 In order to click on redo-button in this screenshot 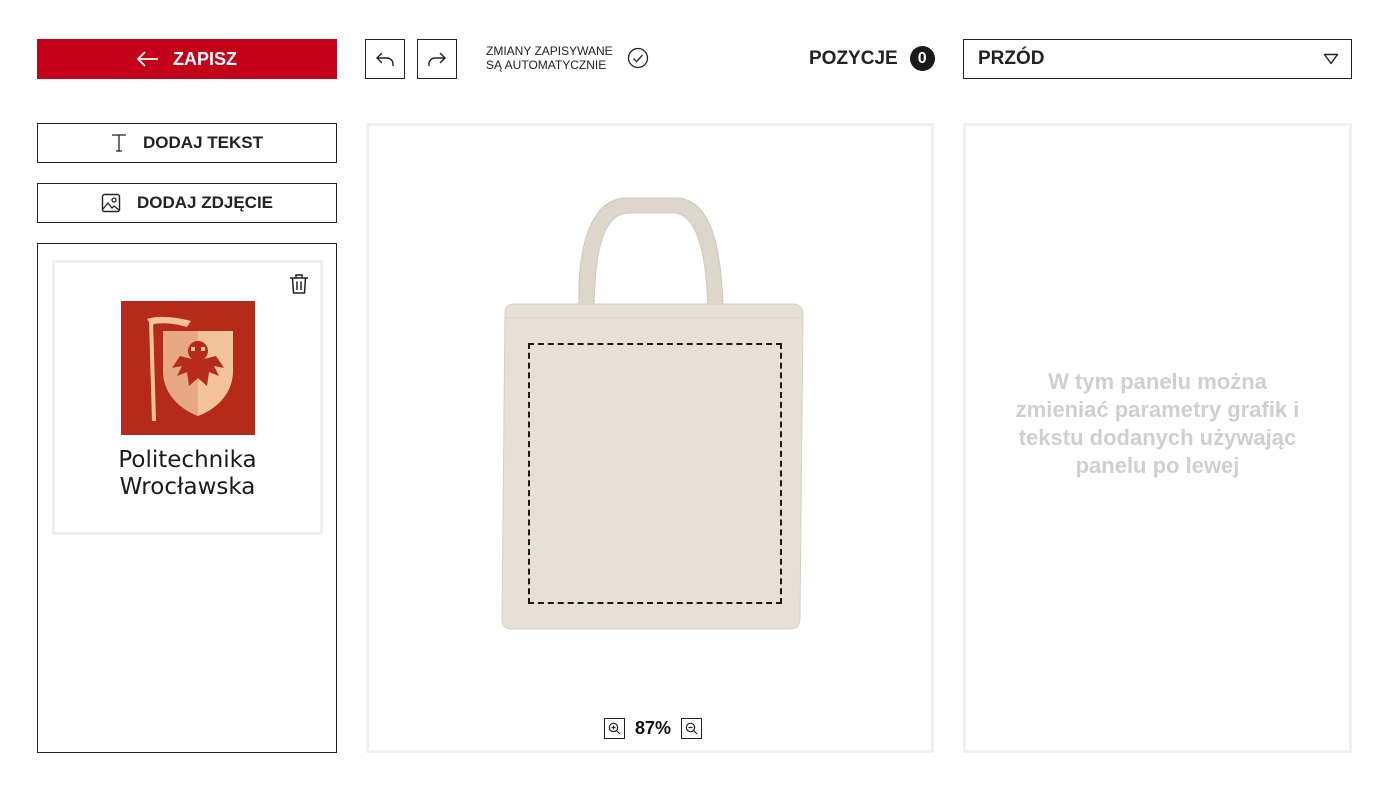, I will do `click(437, 59)`.